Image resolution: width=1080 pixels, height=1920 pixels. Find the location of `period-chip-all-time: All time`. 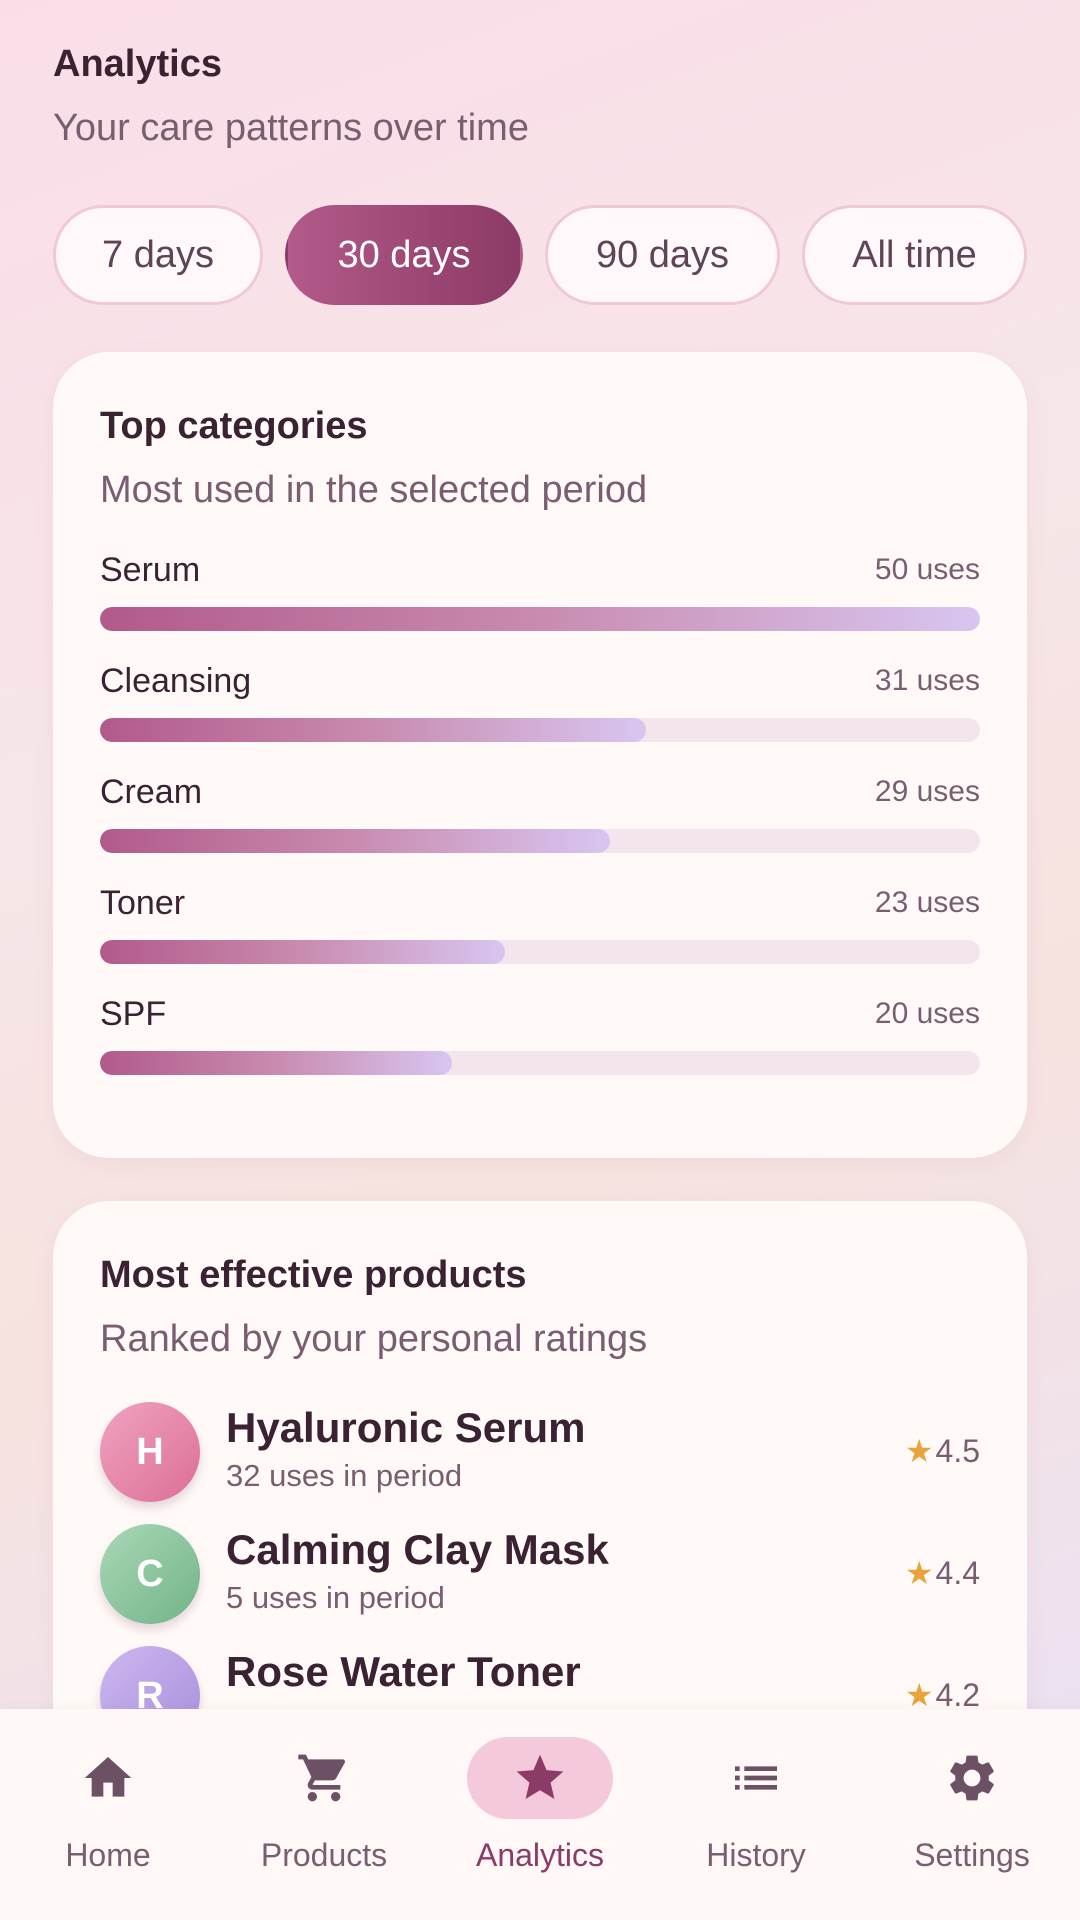

period-chip-all-time: All time is located at coordinates (914, 255).